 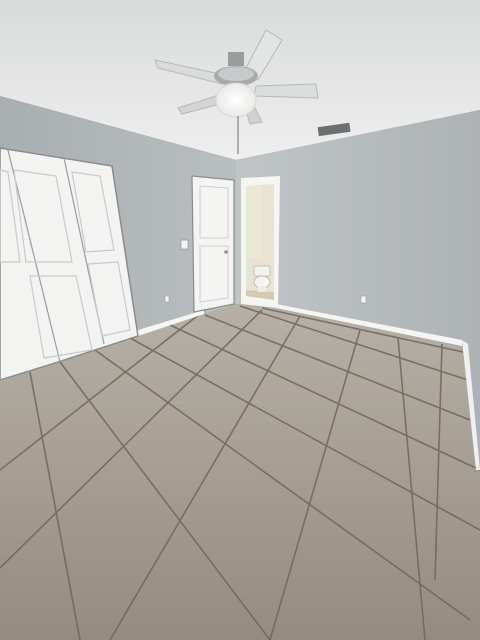 What do you see at coordinates (167, 299) in the screenshot?
I see `wall-outlet` at bounding box center [167, 299].